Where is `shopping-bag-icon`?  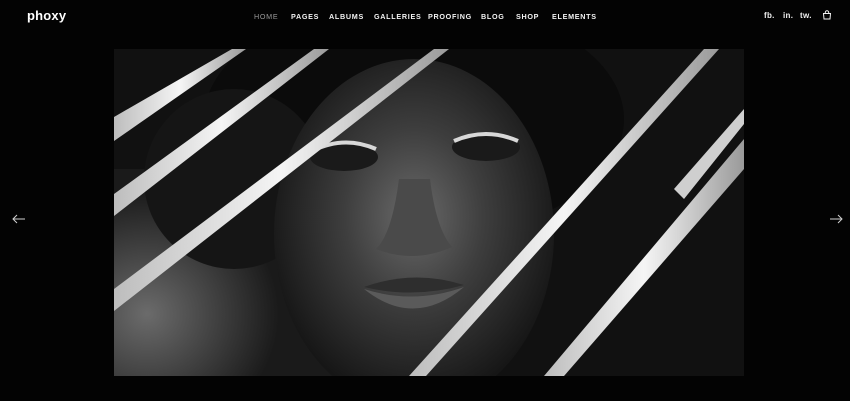
shopping-bag-icon is located at coordinates (827, 15).